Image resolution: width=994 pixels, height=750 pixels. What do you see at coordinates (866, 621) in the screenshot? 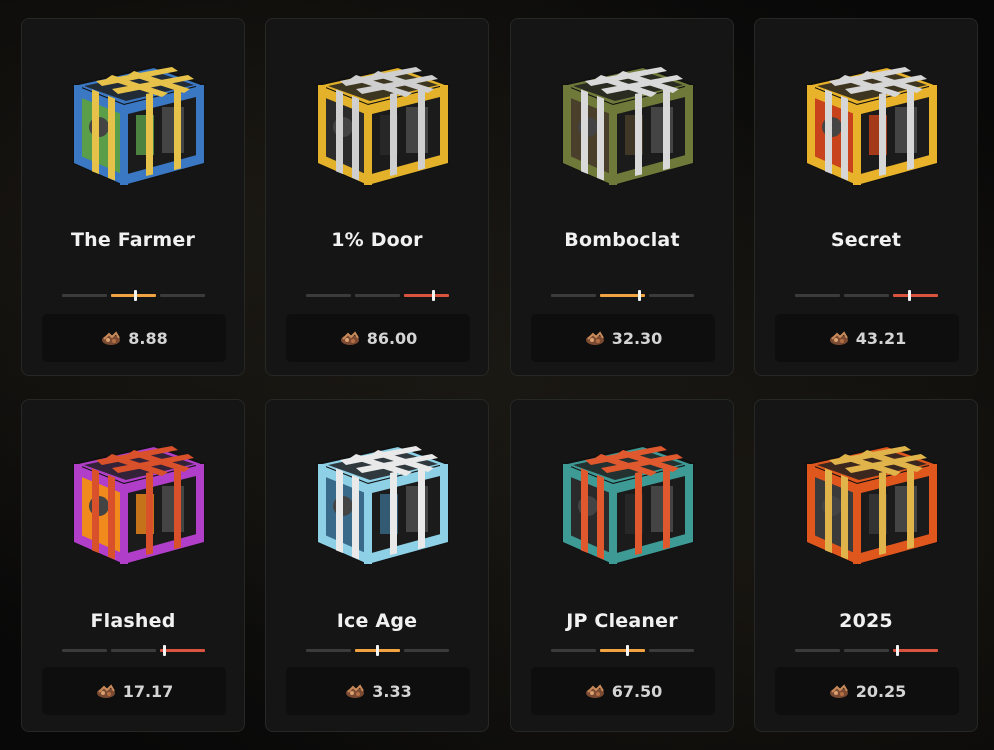
I see `case-name: 2025` at bounding box center [866, 621].